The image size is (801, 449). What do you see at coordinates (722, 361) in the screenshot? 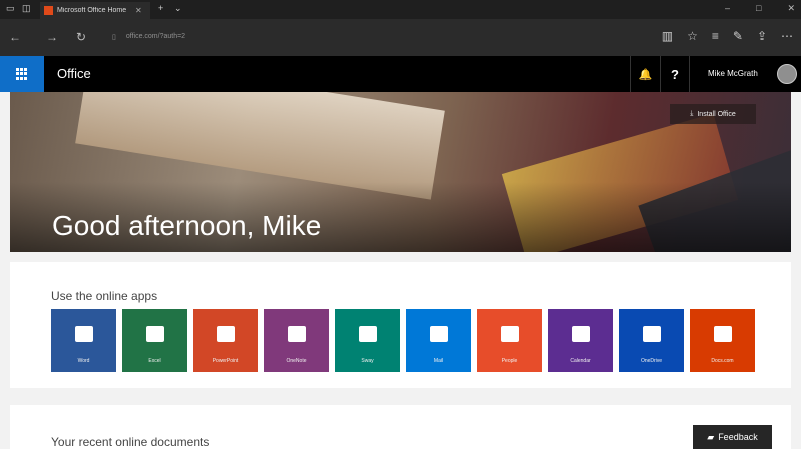
I see `app-tile-label: Docs.com` at bounding box center [722, 361].